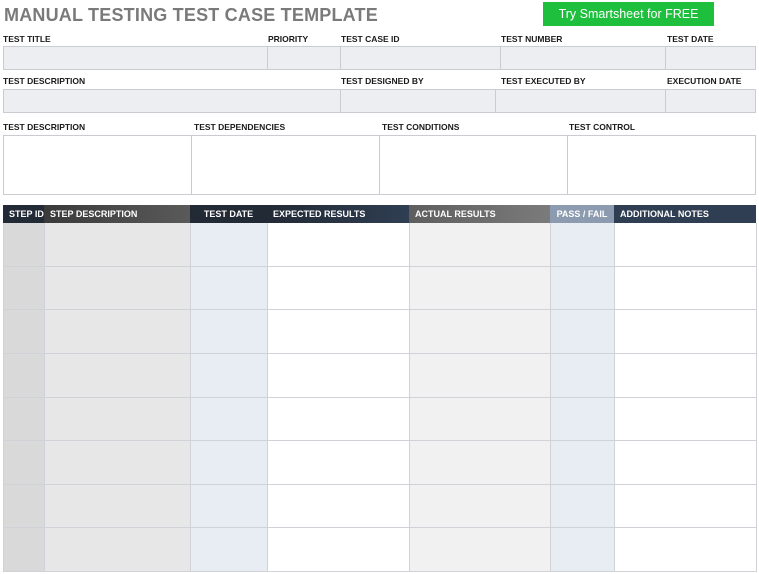 This screenshot has width=759, height=574. I want to click on test-conditions-label: TEST CONDITIONS, so click(421, 127).